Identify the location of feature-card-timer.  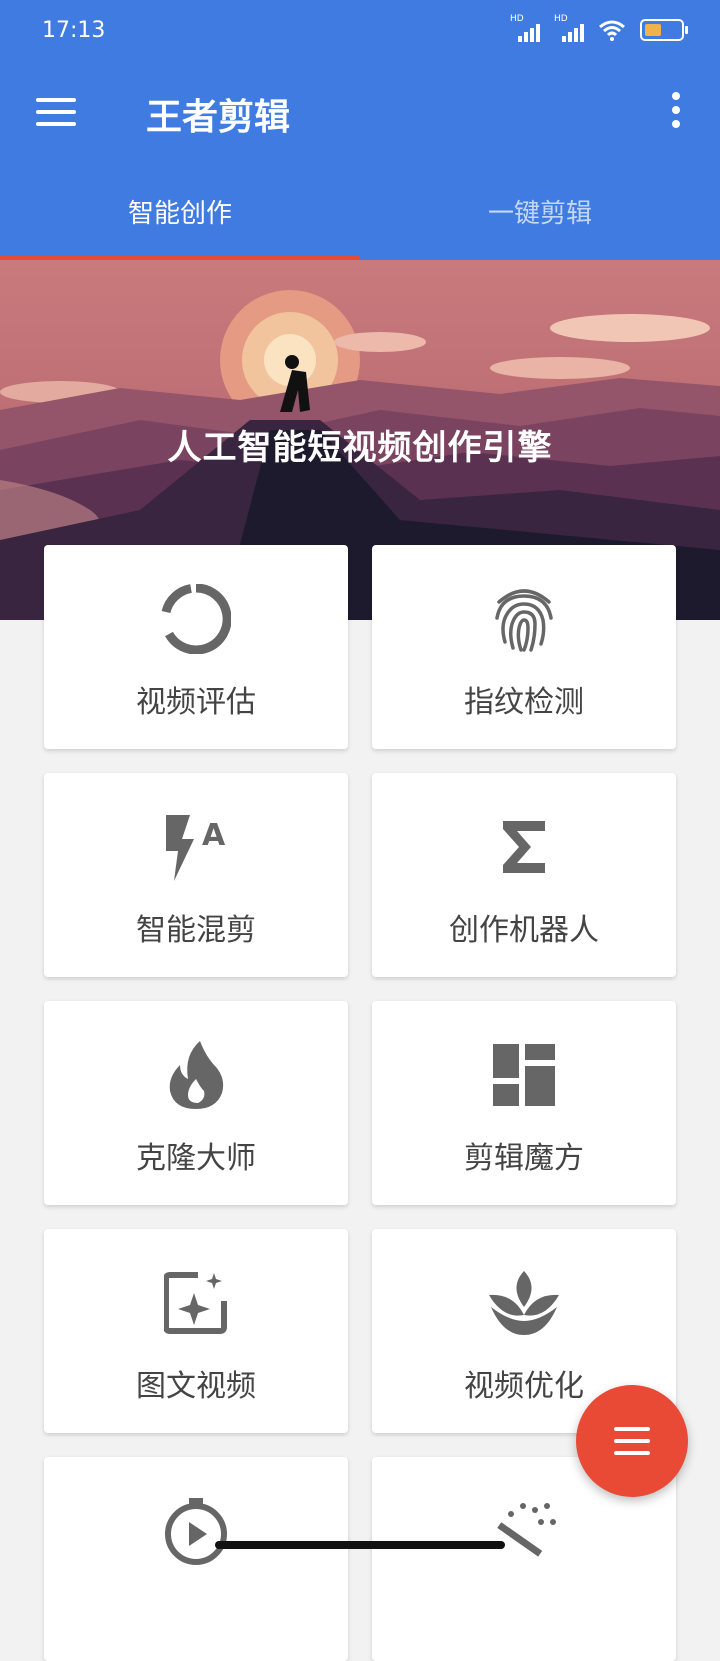
(196, 1559).